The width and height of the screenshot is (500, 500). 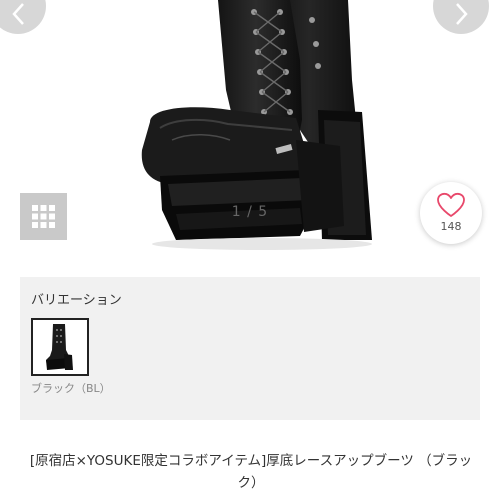 What do you see at coordinates (251, 472) in the screenshot?
I see `product-title: [原宿店×YOSUKE限定コラボアイテム]厚底レースアップブーツ （ブラック）` at bounding box center [251, 472].